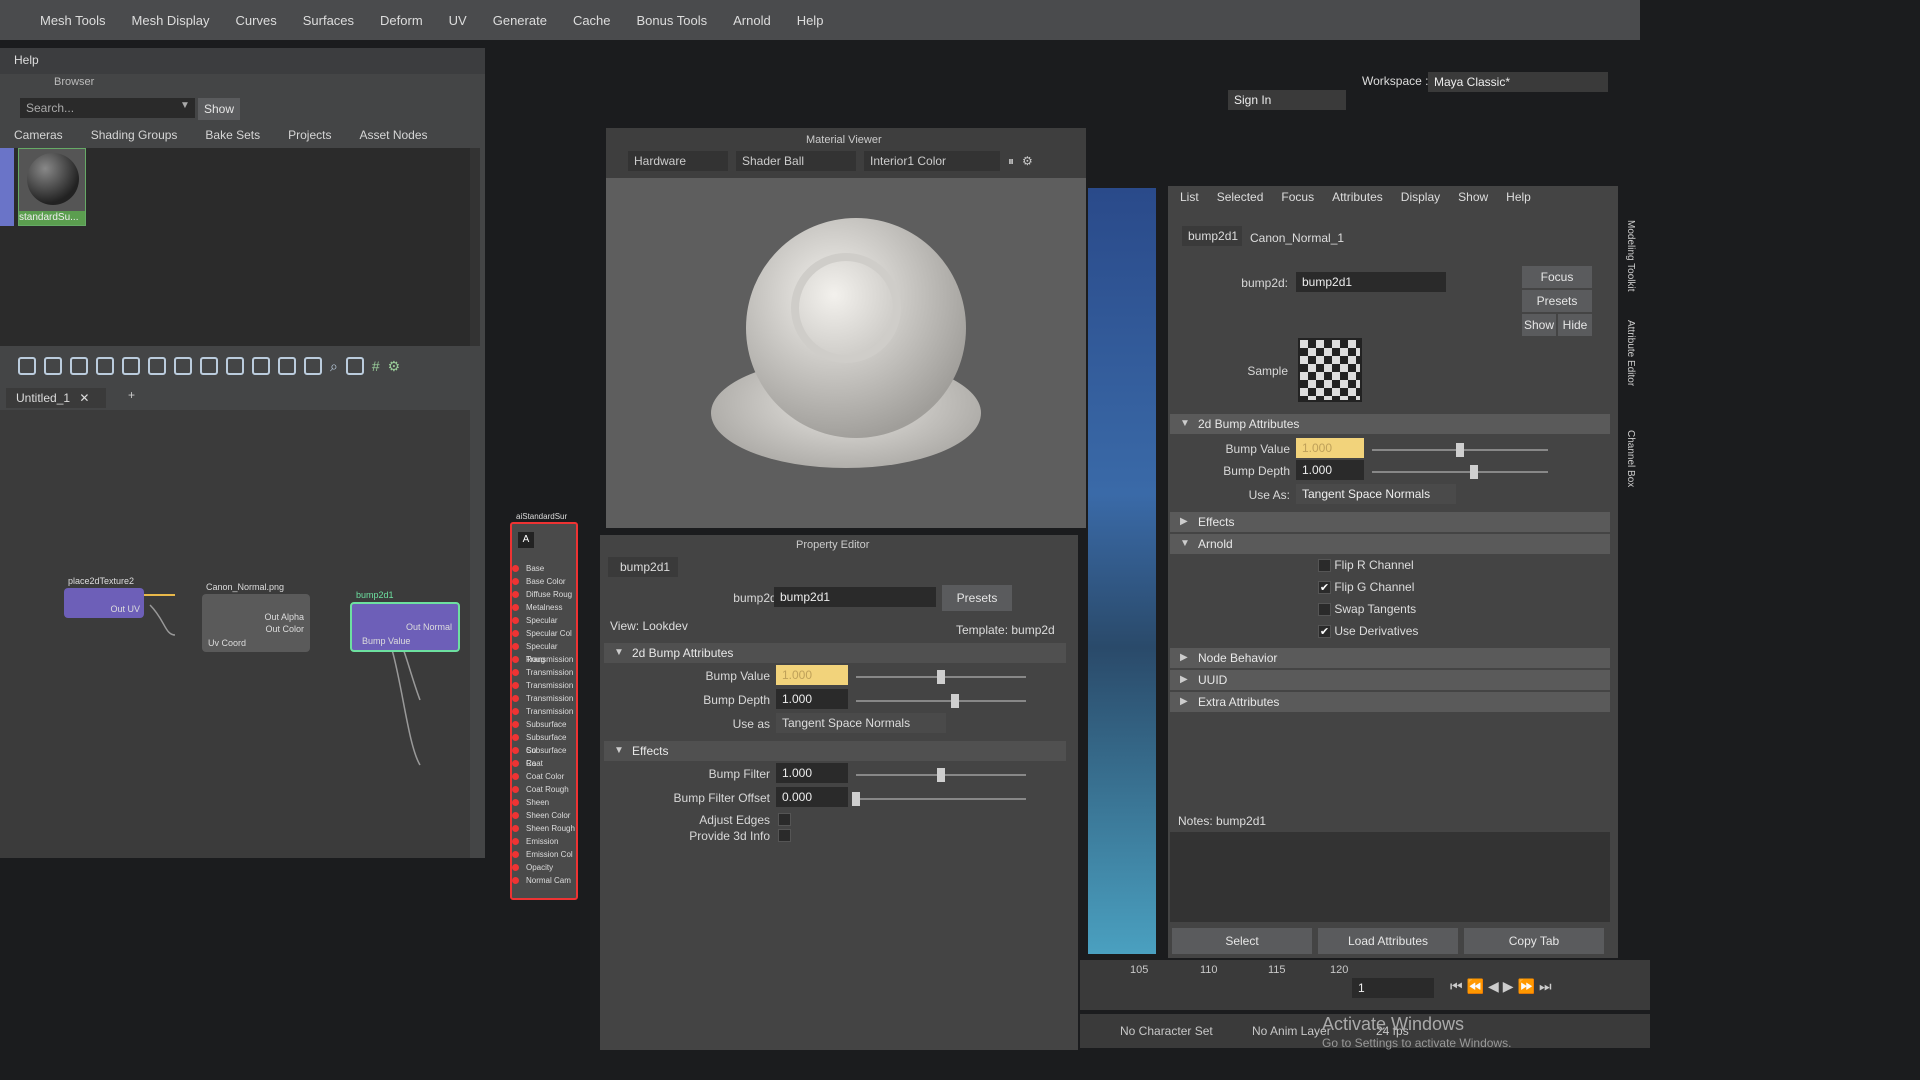 Image resolution: width=1920 pixels, height=1080 pixels. I want to click on bump-filter-offset-slider, so click(939, 799).